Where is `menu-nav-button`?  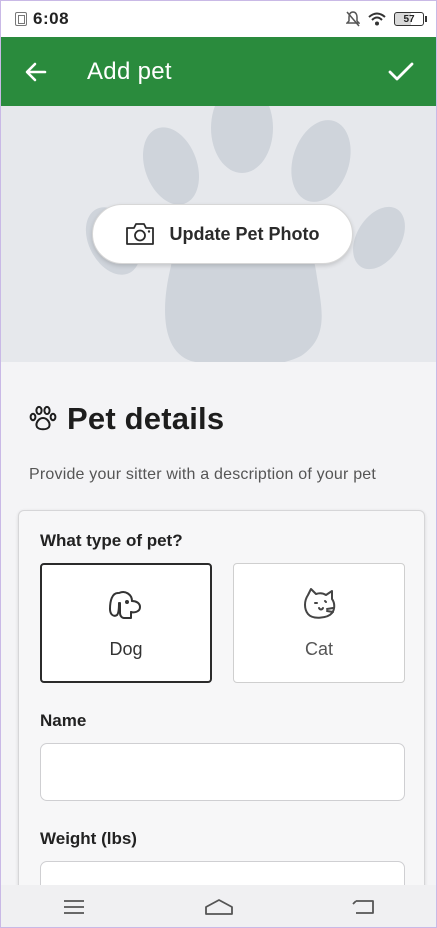 menu-nav-button is located at coordinates (74, 906).